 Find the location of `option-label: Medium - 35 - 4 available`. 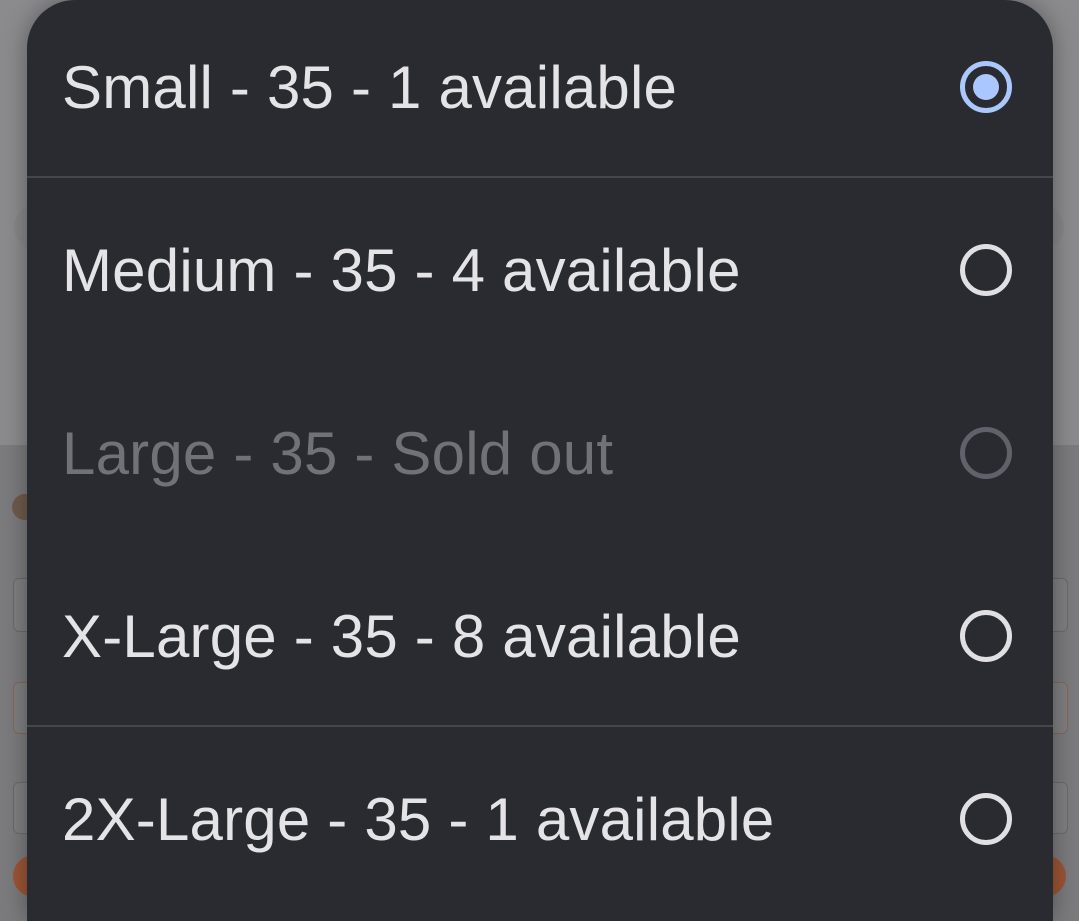

option-label: Medium - 35 - 4 available is located at coordinates (401, 270).